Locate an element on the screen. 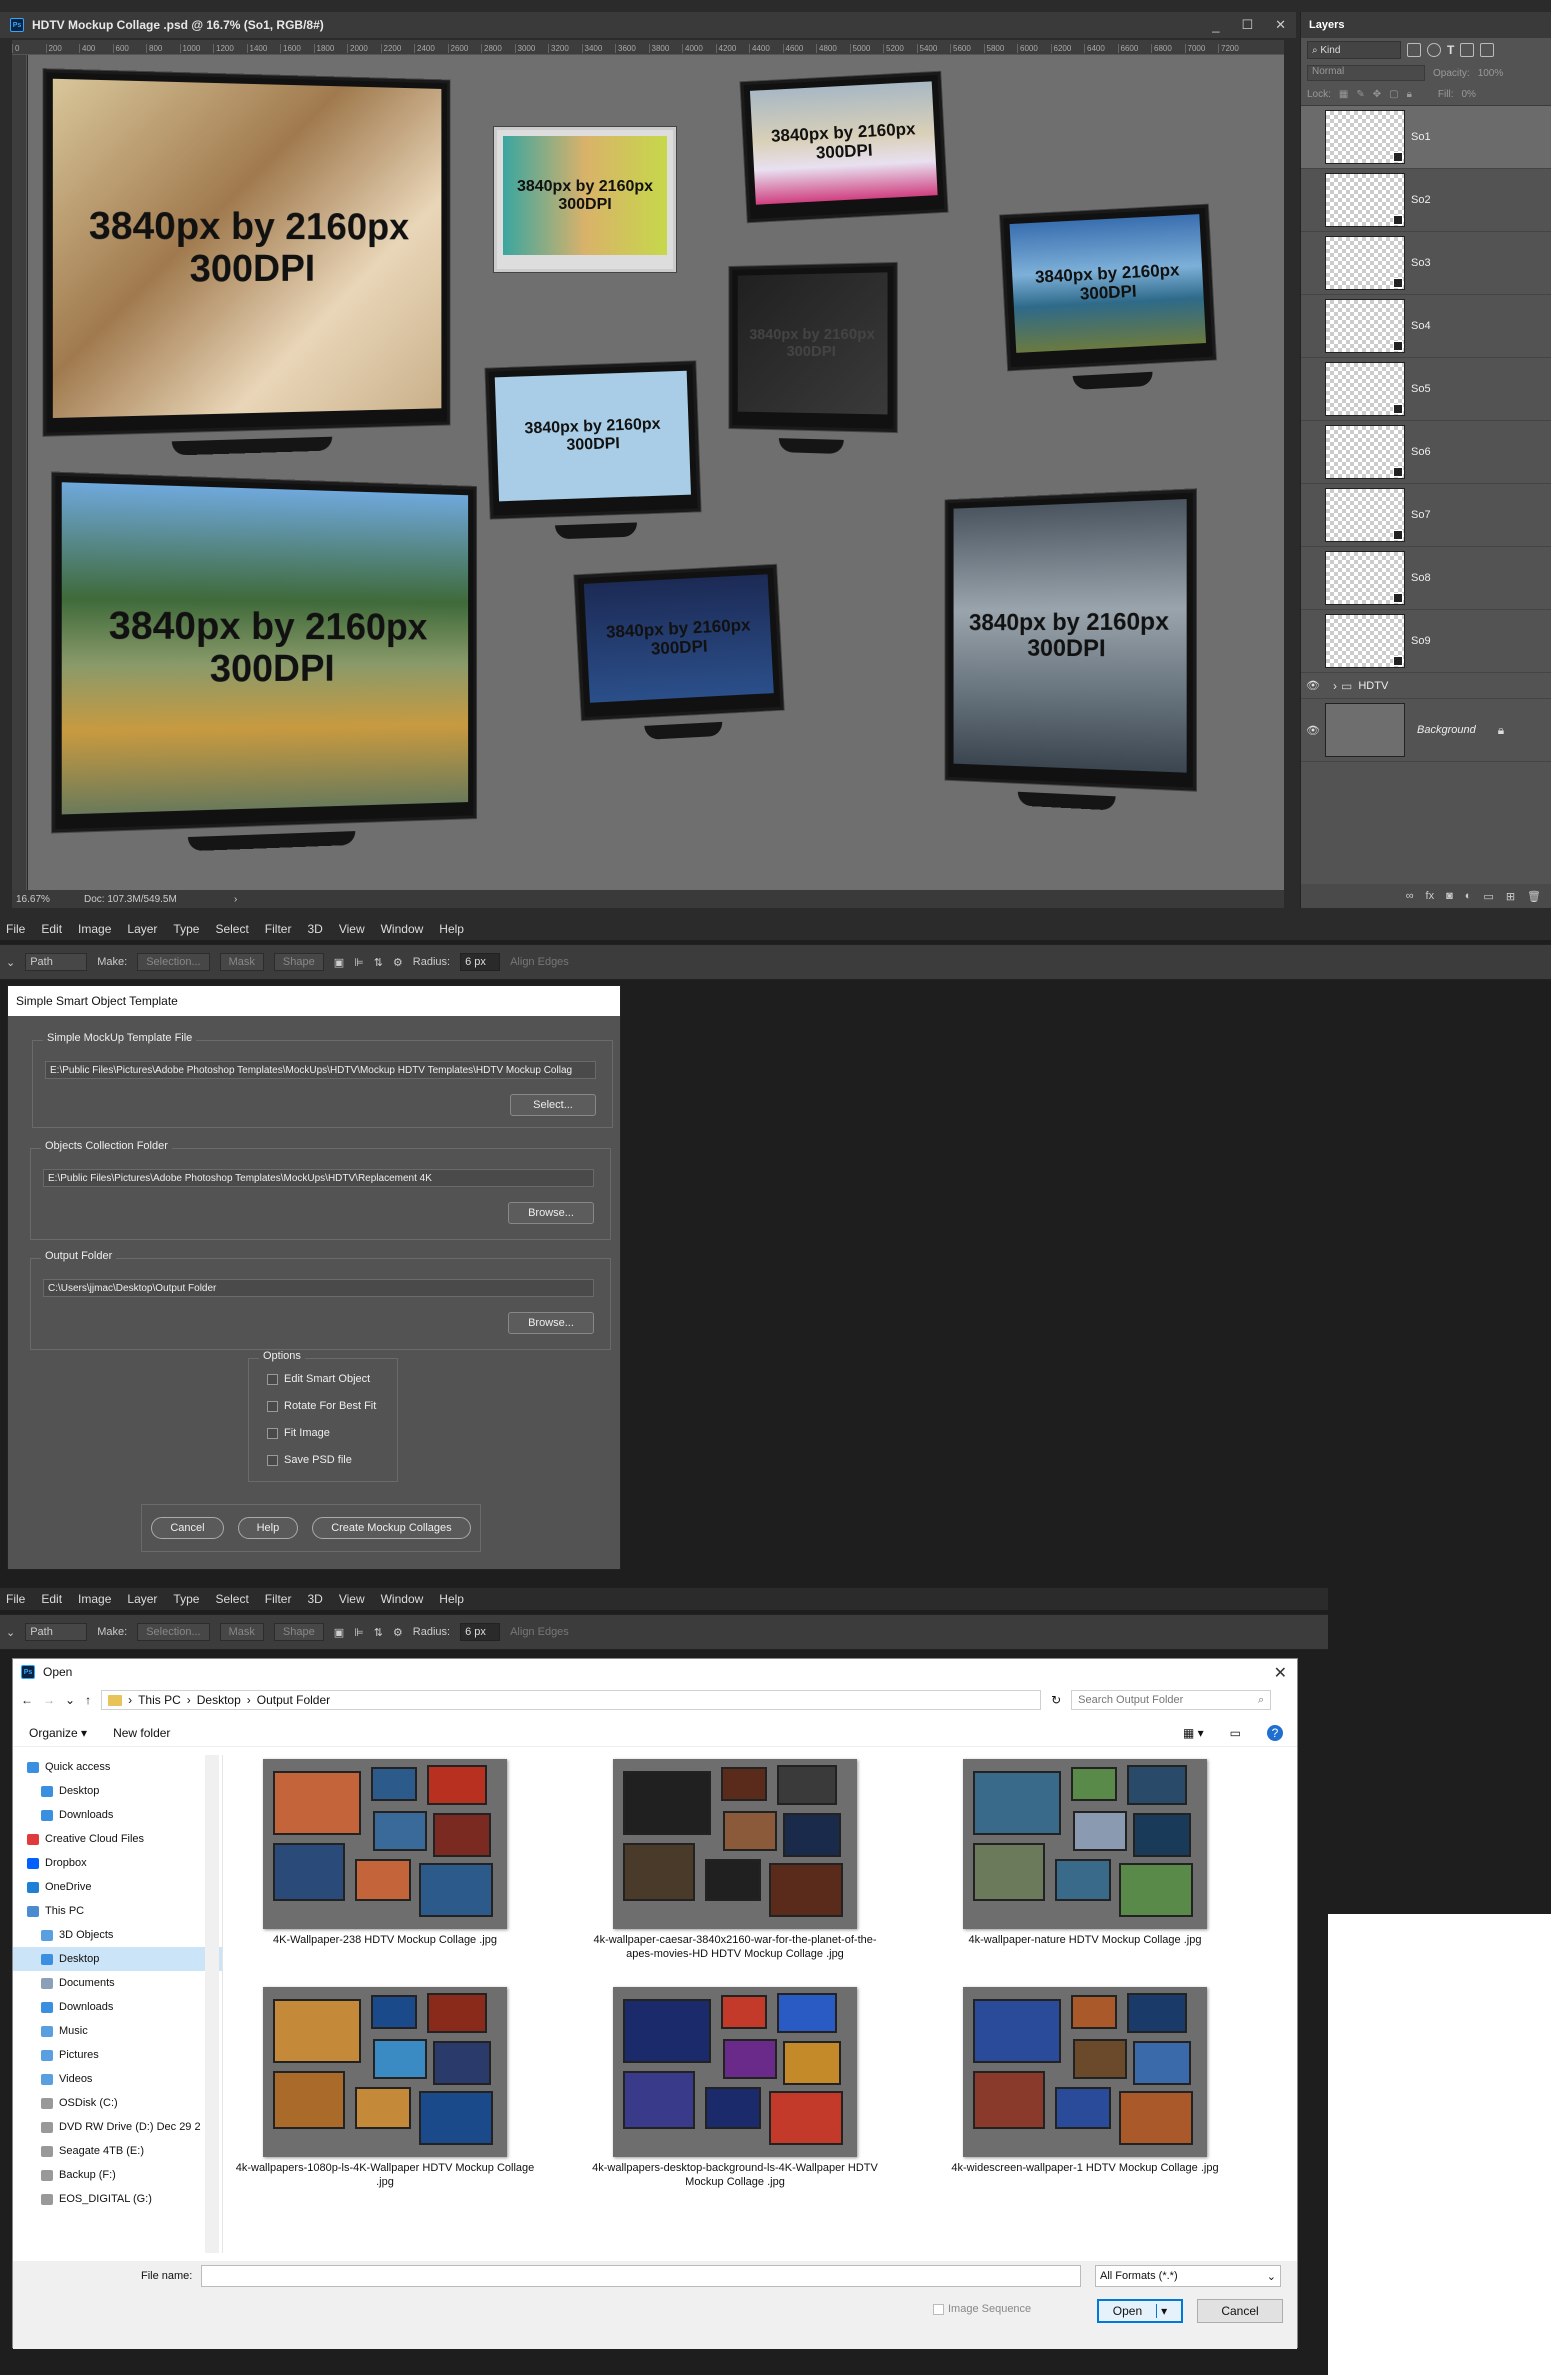  layer-row-so7: So7 is located at coordinates (1426, 515).